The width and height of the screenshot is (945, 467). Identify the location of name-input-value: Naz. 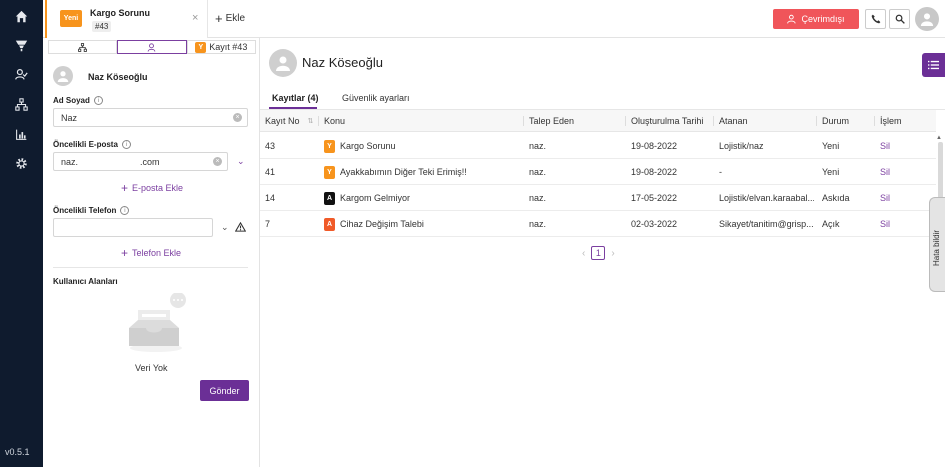
(69, 117).